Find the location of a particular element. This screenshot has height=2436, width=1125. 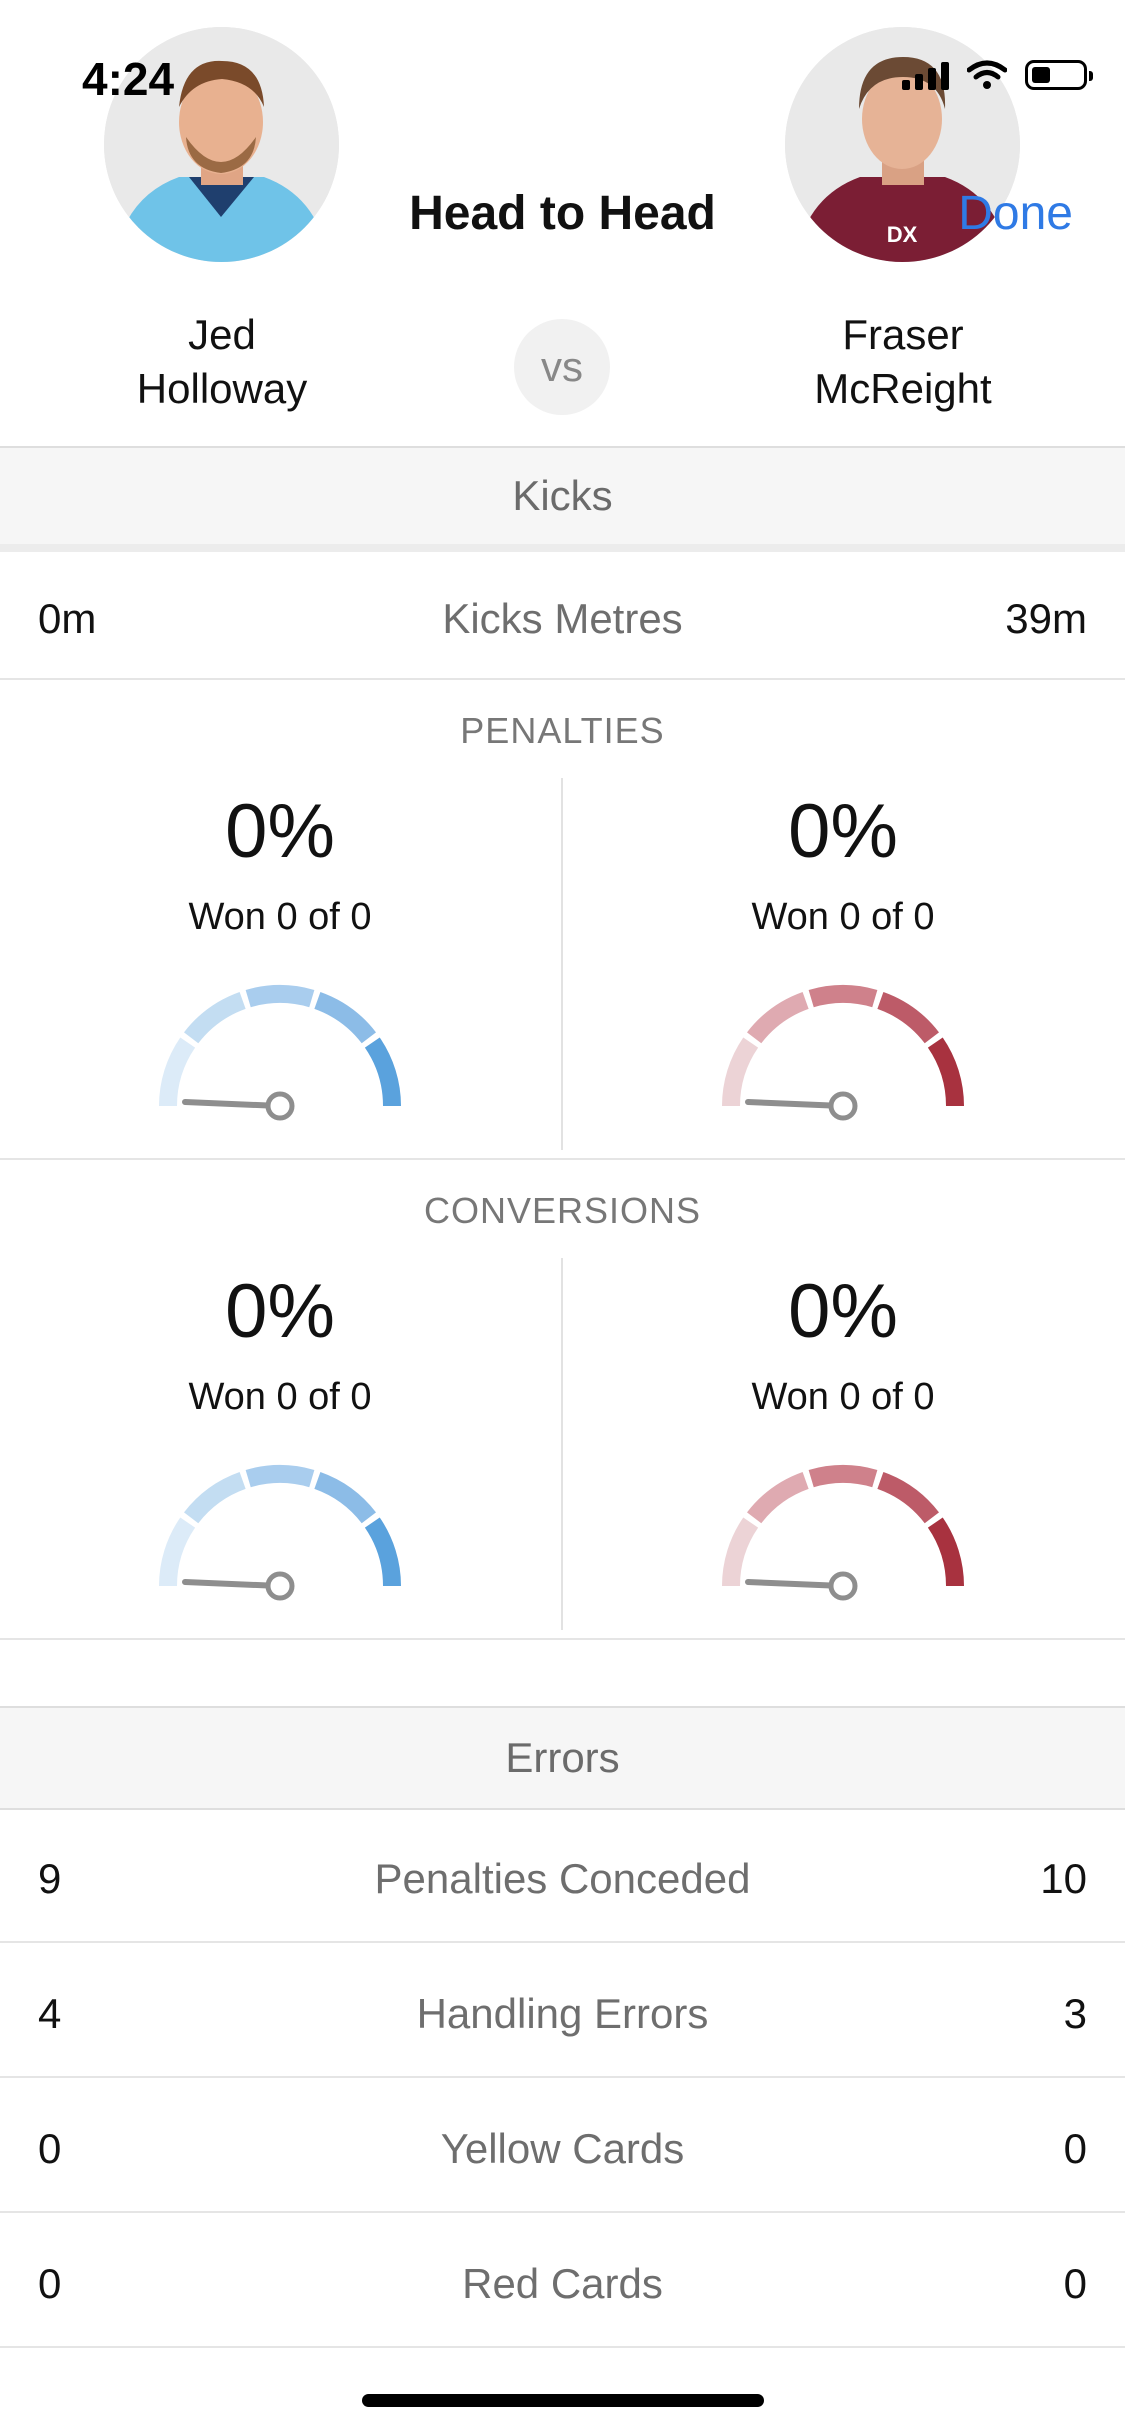

player-last-name: Holloway is located at coordinates (222, 388).